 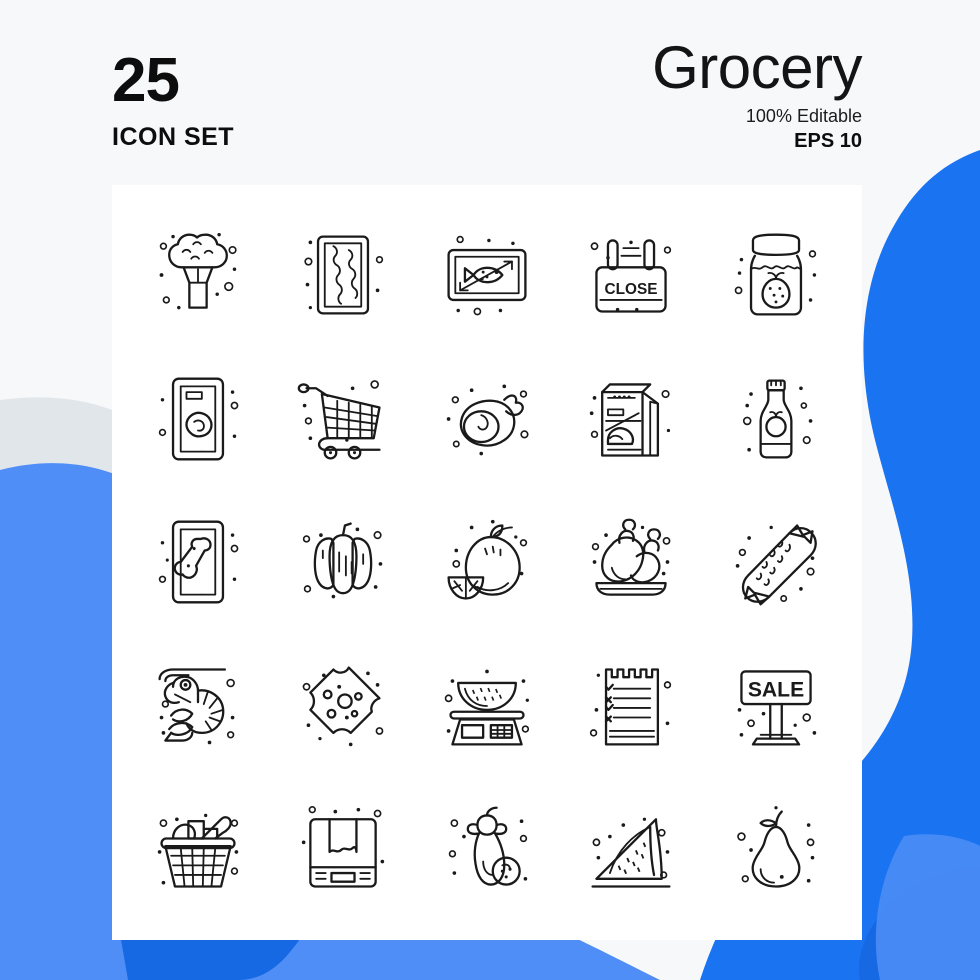 I want to click on ketchup-bottle-icon, so click(x=777, y=419).